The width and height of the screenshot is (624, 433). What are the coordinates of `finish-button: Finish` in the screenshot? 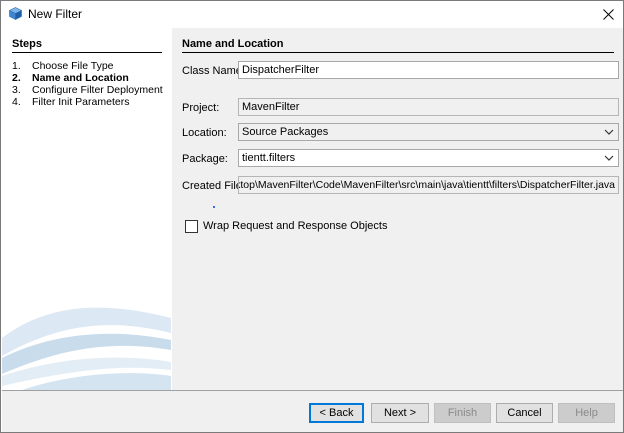 It's located at (462, 413).